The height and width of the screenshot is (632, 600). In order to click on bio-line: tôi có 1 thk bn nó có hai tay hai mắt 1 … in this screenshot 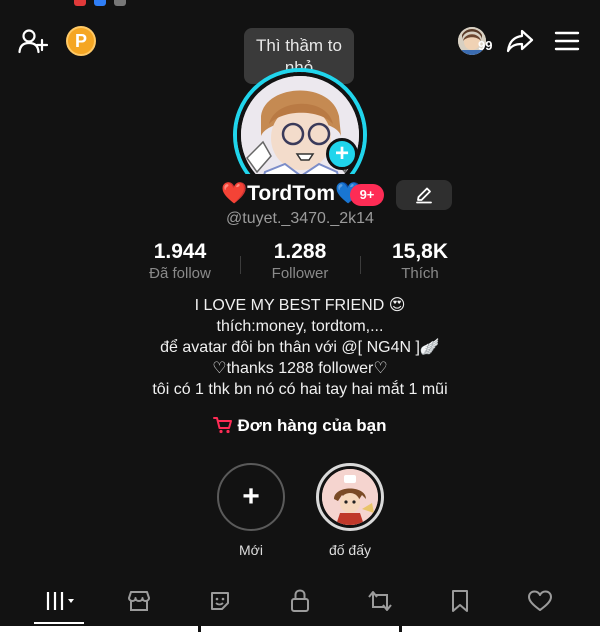, I will do `click(300, 389)`.